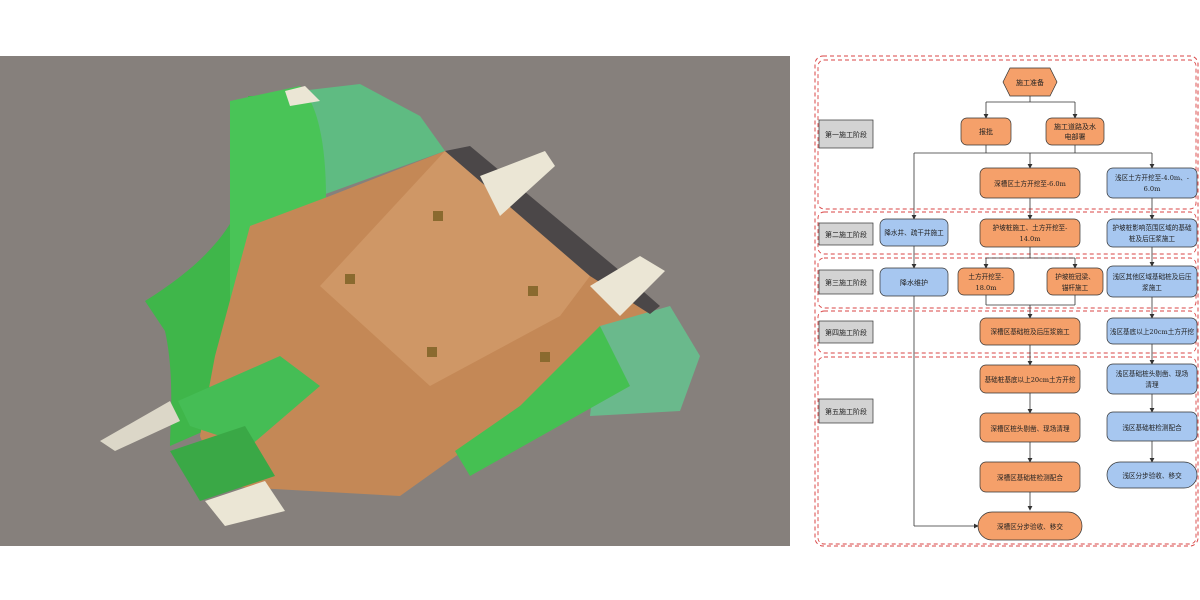 This screenshot has height=600, width=1200. I want to click on node-shallow-excavate-20-label: 浅区基底以上20cm土方开挖, so click(1152, 331).